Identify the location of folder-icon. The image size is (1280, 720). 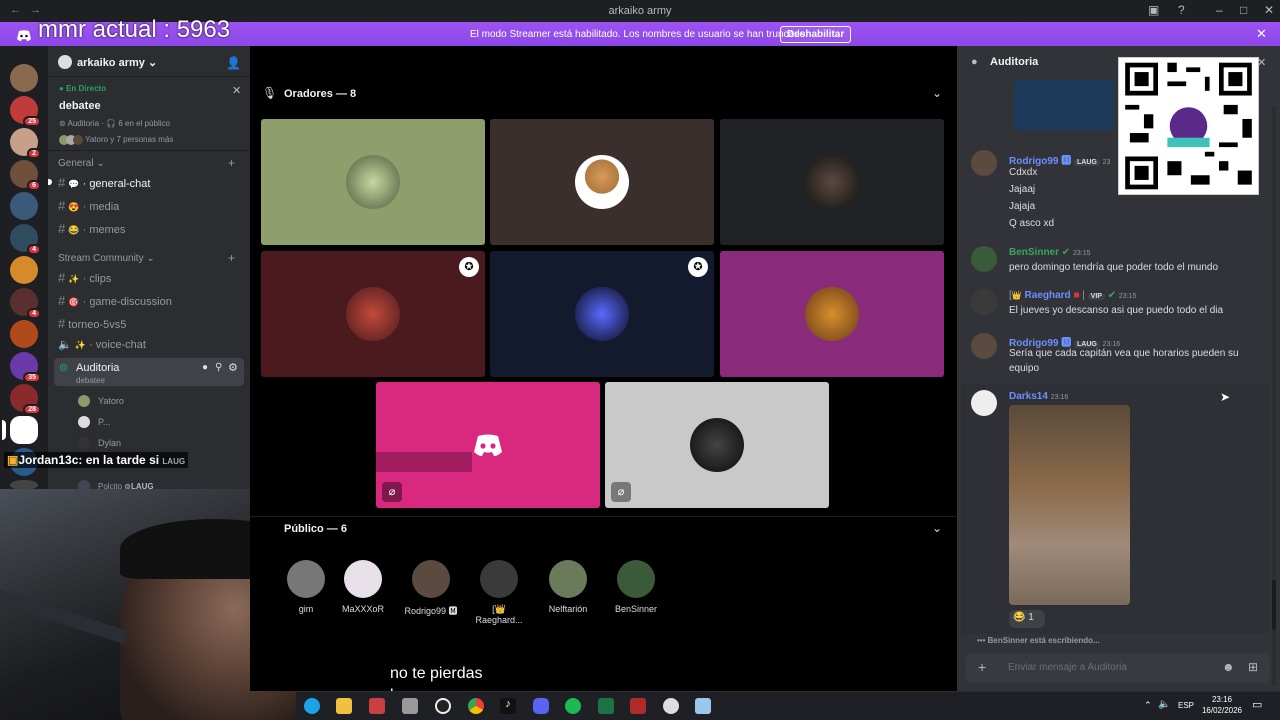
(344, 706).